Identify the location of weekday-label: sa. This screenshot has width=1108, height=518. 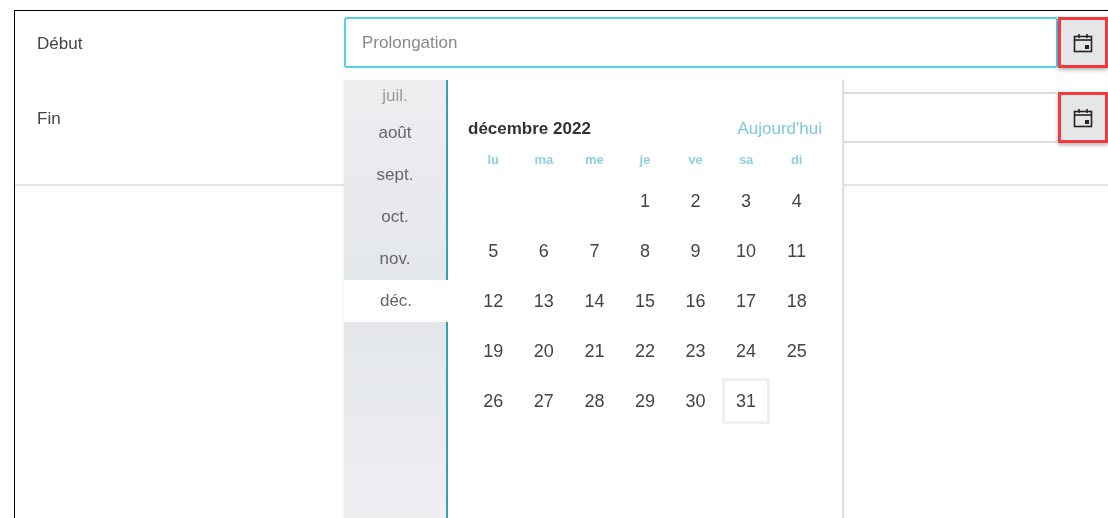
(746, 160).